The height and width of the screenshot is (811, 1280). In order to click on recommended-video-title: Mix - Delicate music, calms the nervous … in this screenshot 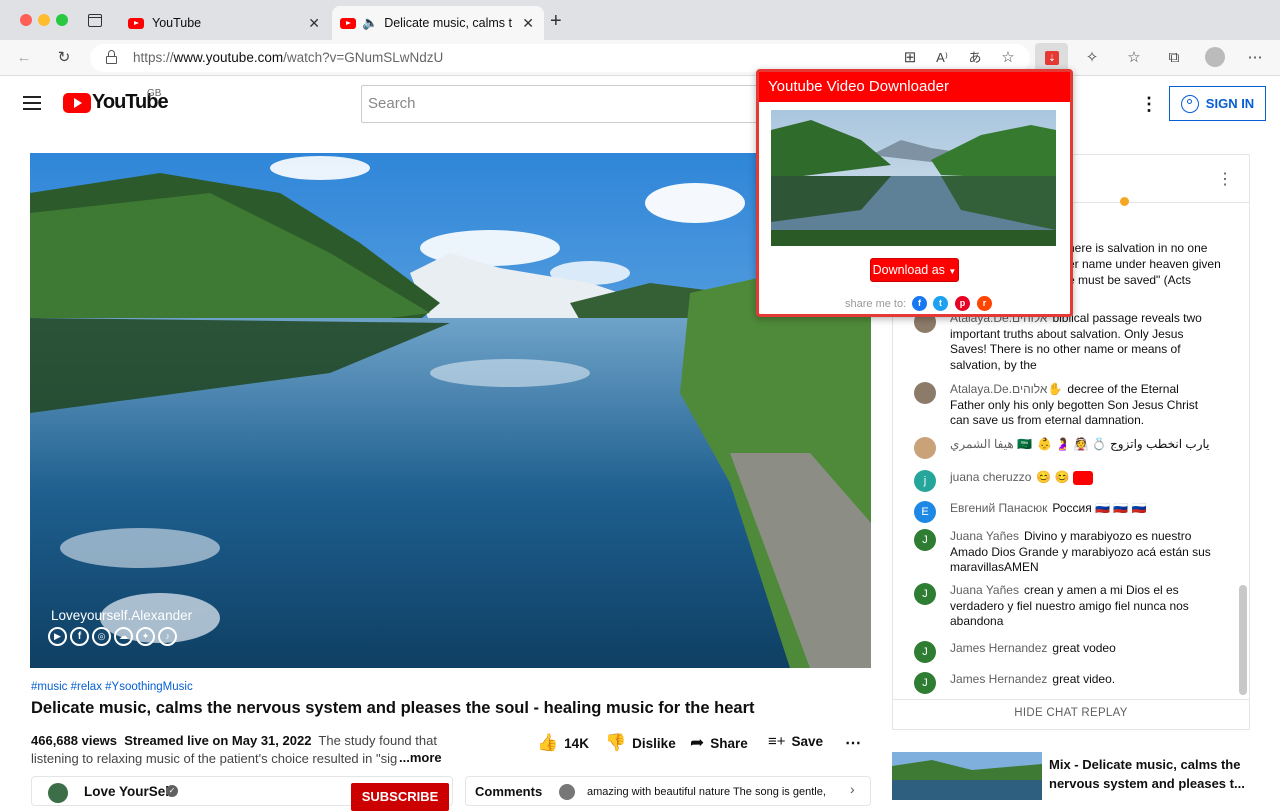, I will do `click(1147, 774)`.